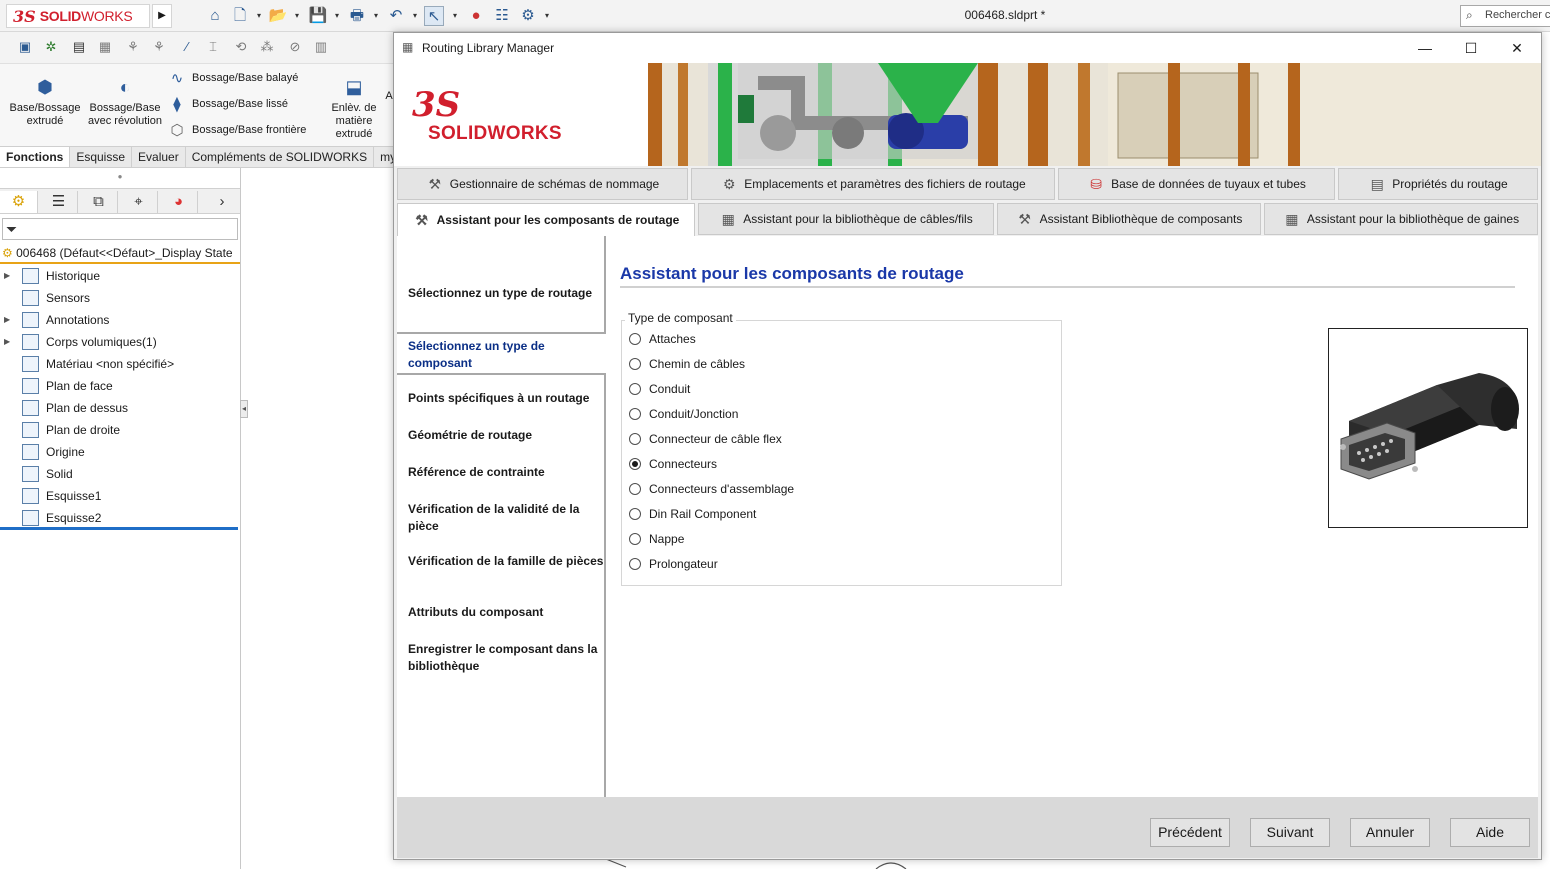 This screenshot has width=1550, height=869. I want to click on tree-item: Origine, so click(120, 452).